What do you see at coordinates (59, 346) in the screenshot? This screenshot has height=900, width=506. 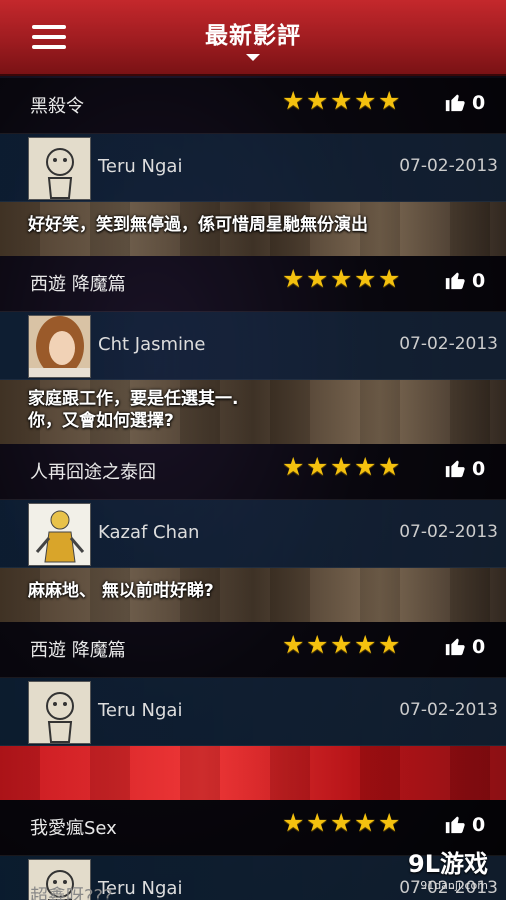 I see `woman-photo-avatar` at bounding box center [59, 346].